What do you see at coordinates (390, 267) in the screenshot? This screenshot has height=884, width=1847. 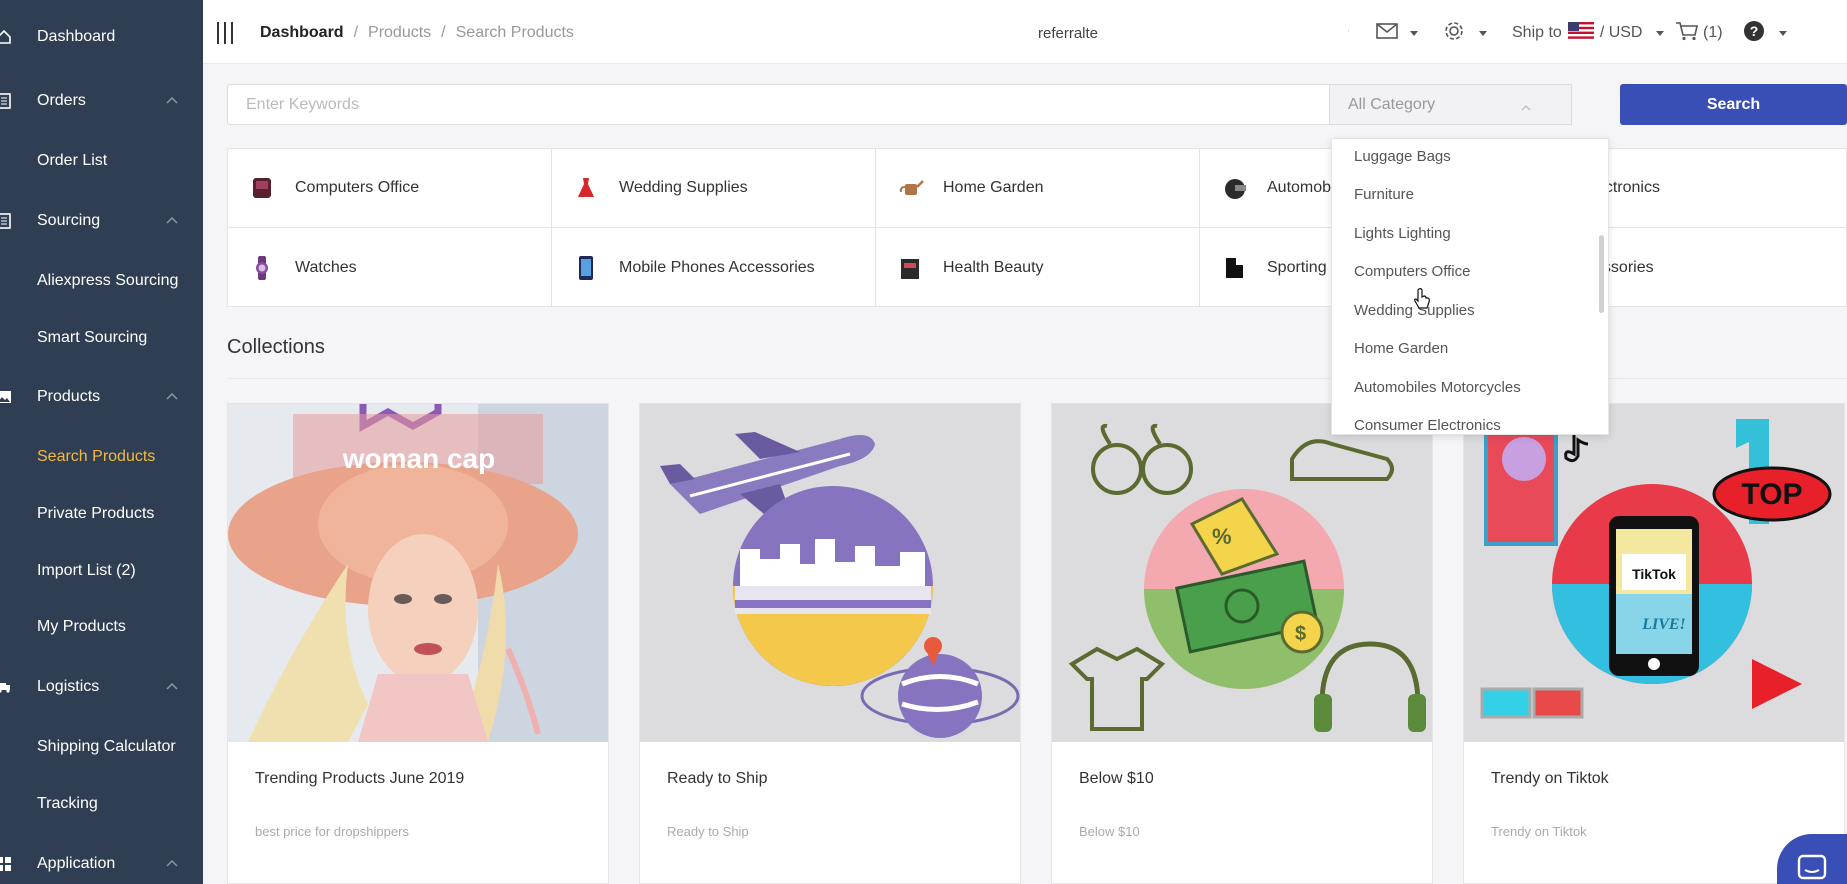 I see `category-watches: Watches` at bounding box center [390, 267].